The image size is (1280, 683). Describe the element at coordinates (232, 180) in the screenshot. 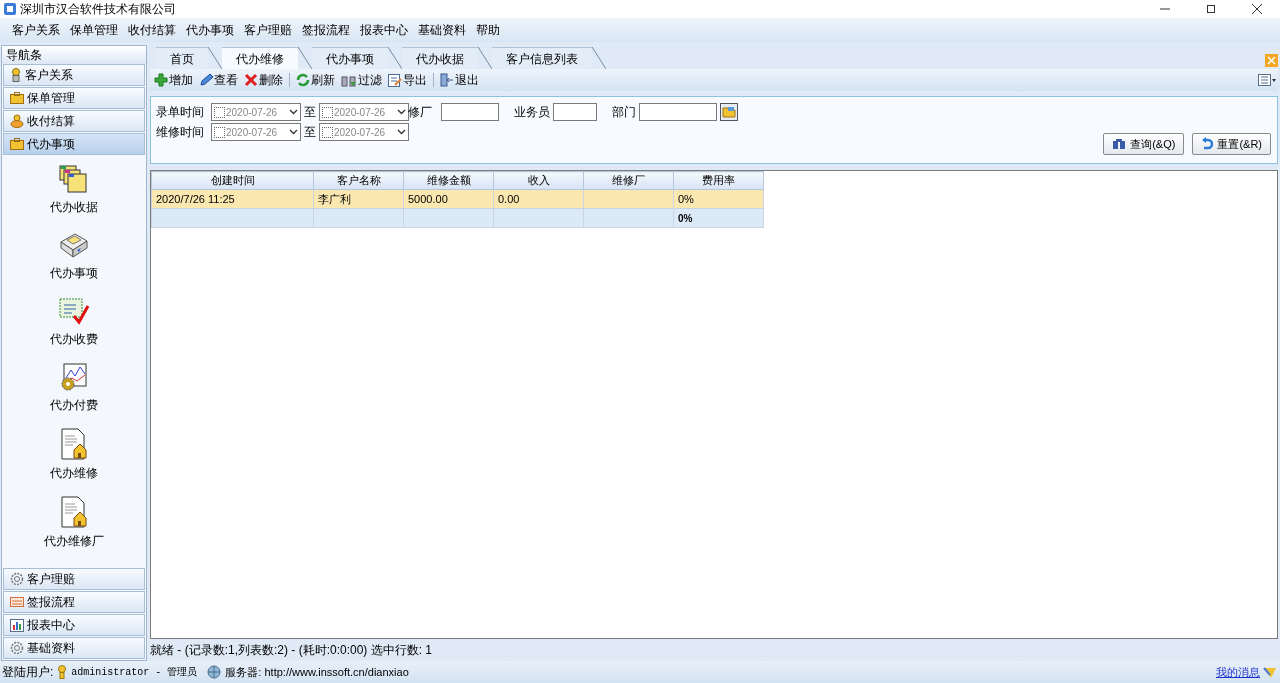

I see `column-header: 创建时间` at that location.